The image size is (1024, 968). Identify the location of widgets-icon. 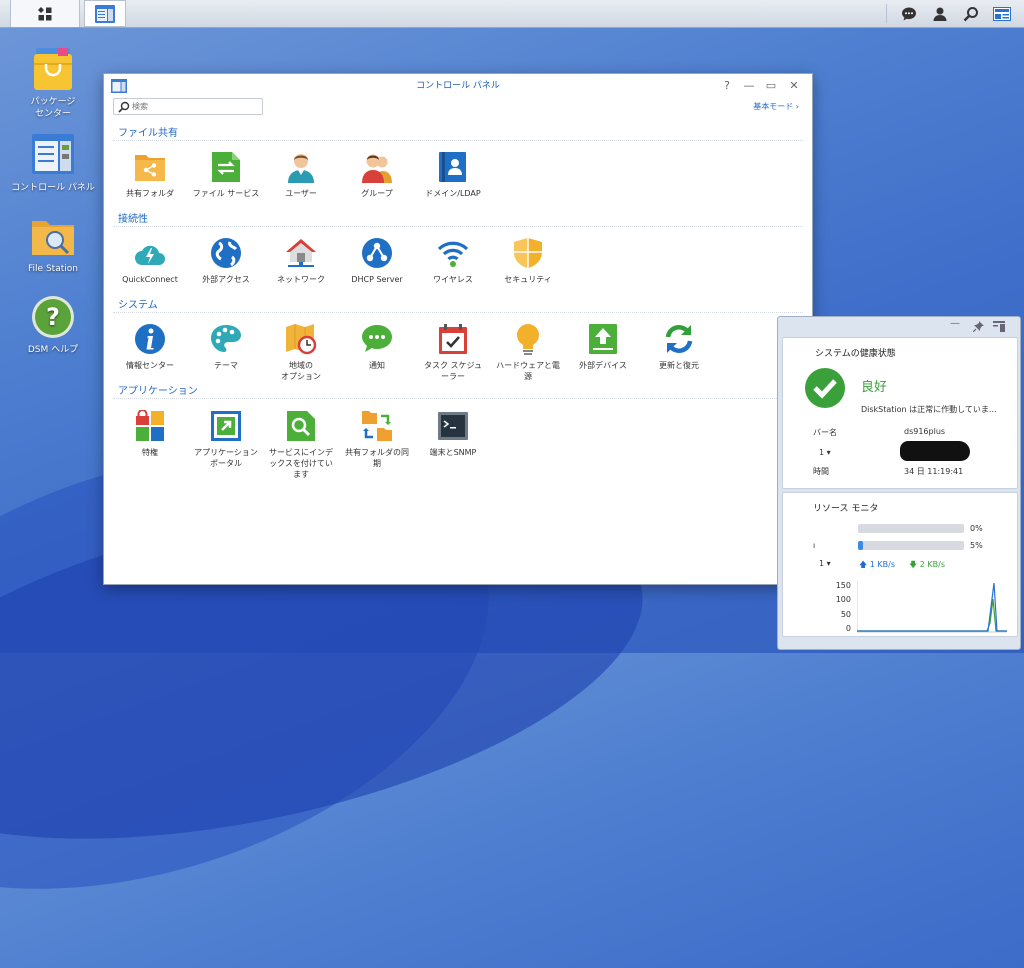
(1001, 13).